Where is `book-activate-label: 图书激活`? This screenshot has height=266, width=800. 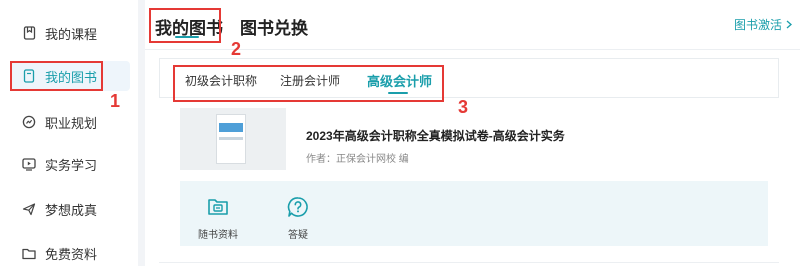 book-activate-label: 图书激活 is located at coordinates (757, 25).